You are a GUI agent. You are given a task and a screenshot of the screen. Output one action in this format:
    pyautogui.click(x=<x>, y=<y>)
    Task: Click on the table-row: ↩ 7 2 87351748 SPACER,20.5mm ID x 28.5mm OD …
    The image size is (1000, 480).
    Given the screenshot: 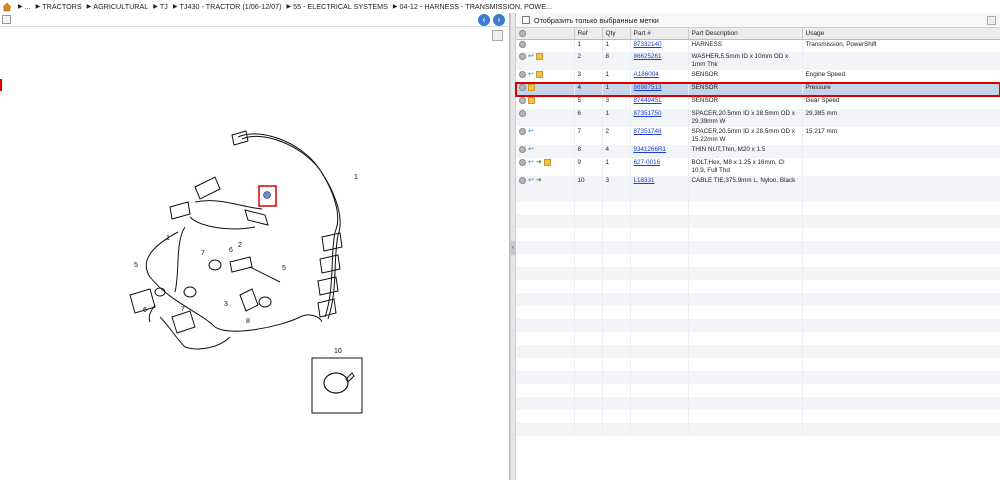 What is the action you would take?
    pyautogui.click(x=758, y=136)
    